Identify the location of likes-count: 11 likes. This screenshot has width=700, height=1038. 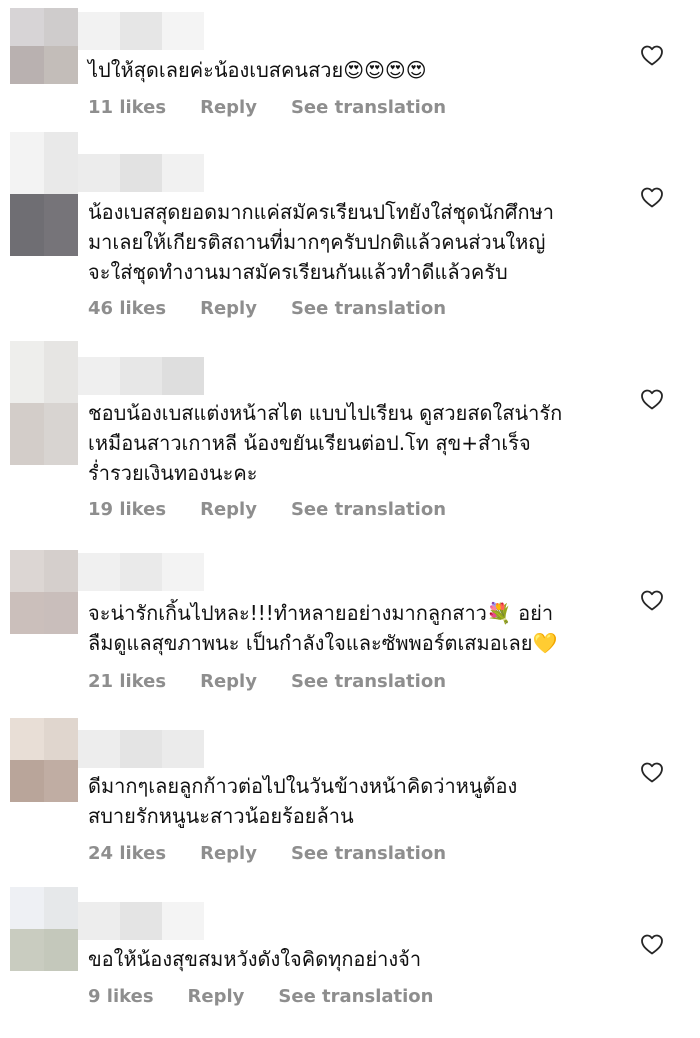
(127, 108).